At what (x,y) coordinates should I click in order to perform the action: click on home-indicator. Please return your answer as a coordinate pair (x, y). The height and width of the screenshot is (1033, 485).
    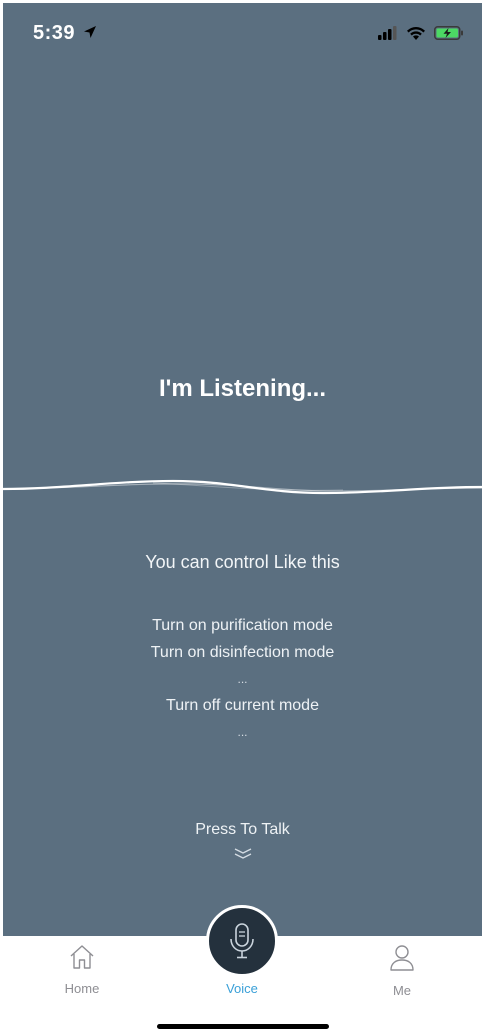
    Looking at the image, I should click on (243, 1026).